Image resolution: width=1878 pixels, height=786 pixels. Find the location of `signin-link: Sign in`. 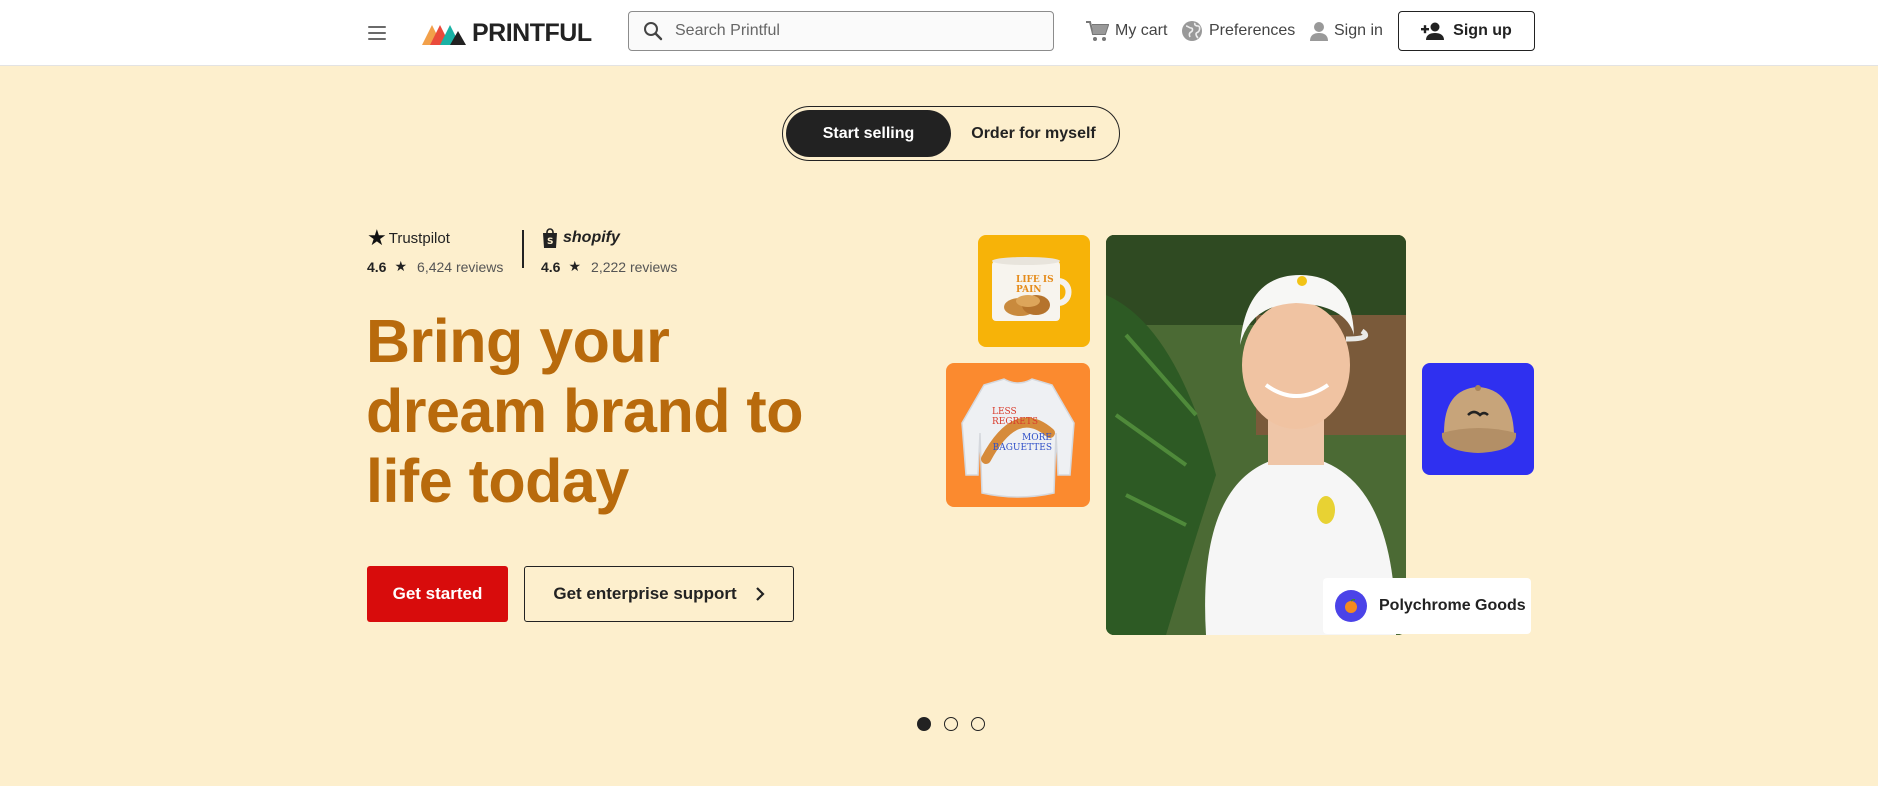

signin-link: Sign in is located at coordinates (1346, 31).